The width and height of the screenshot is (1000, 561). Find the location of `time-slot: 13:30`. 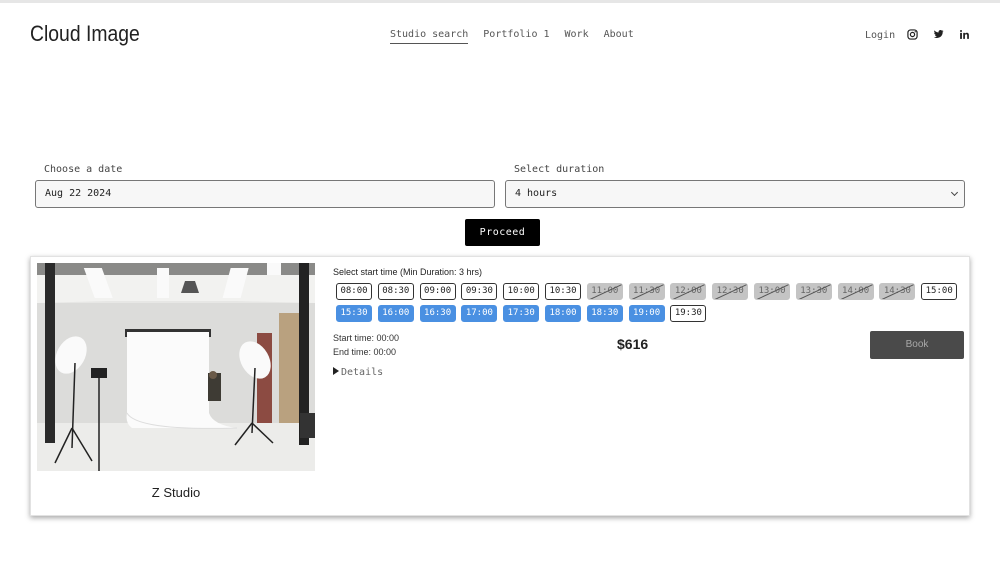

time-slot: 13:30 is located at coordinates (813, 291).